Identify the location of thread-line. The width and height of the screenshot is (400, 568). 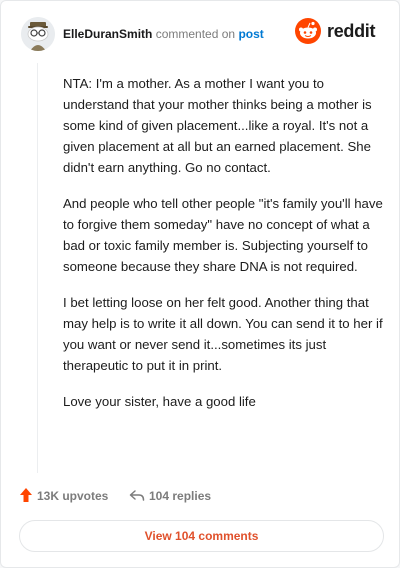
(37, 268).